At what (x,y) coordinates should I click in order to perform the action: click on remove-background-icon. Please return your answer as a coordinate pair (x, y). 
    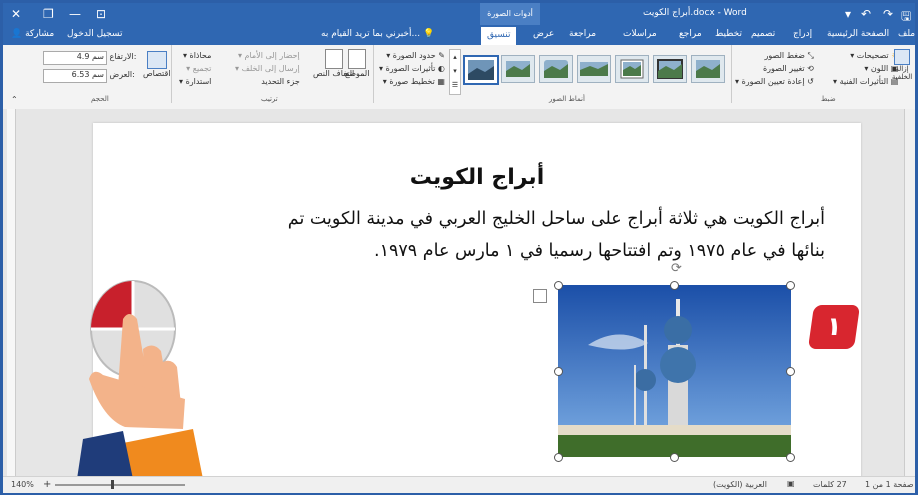
    Looking at the image, I should click on (902, 57).